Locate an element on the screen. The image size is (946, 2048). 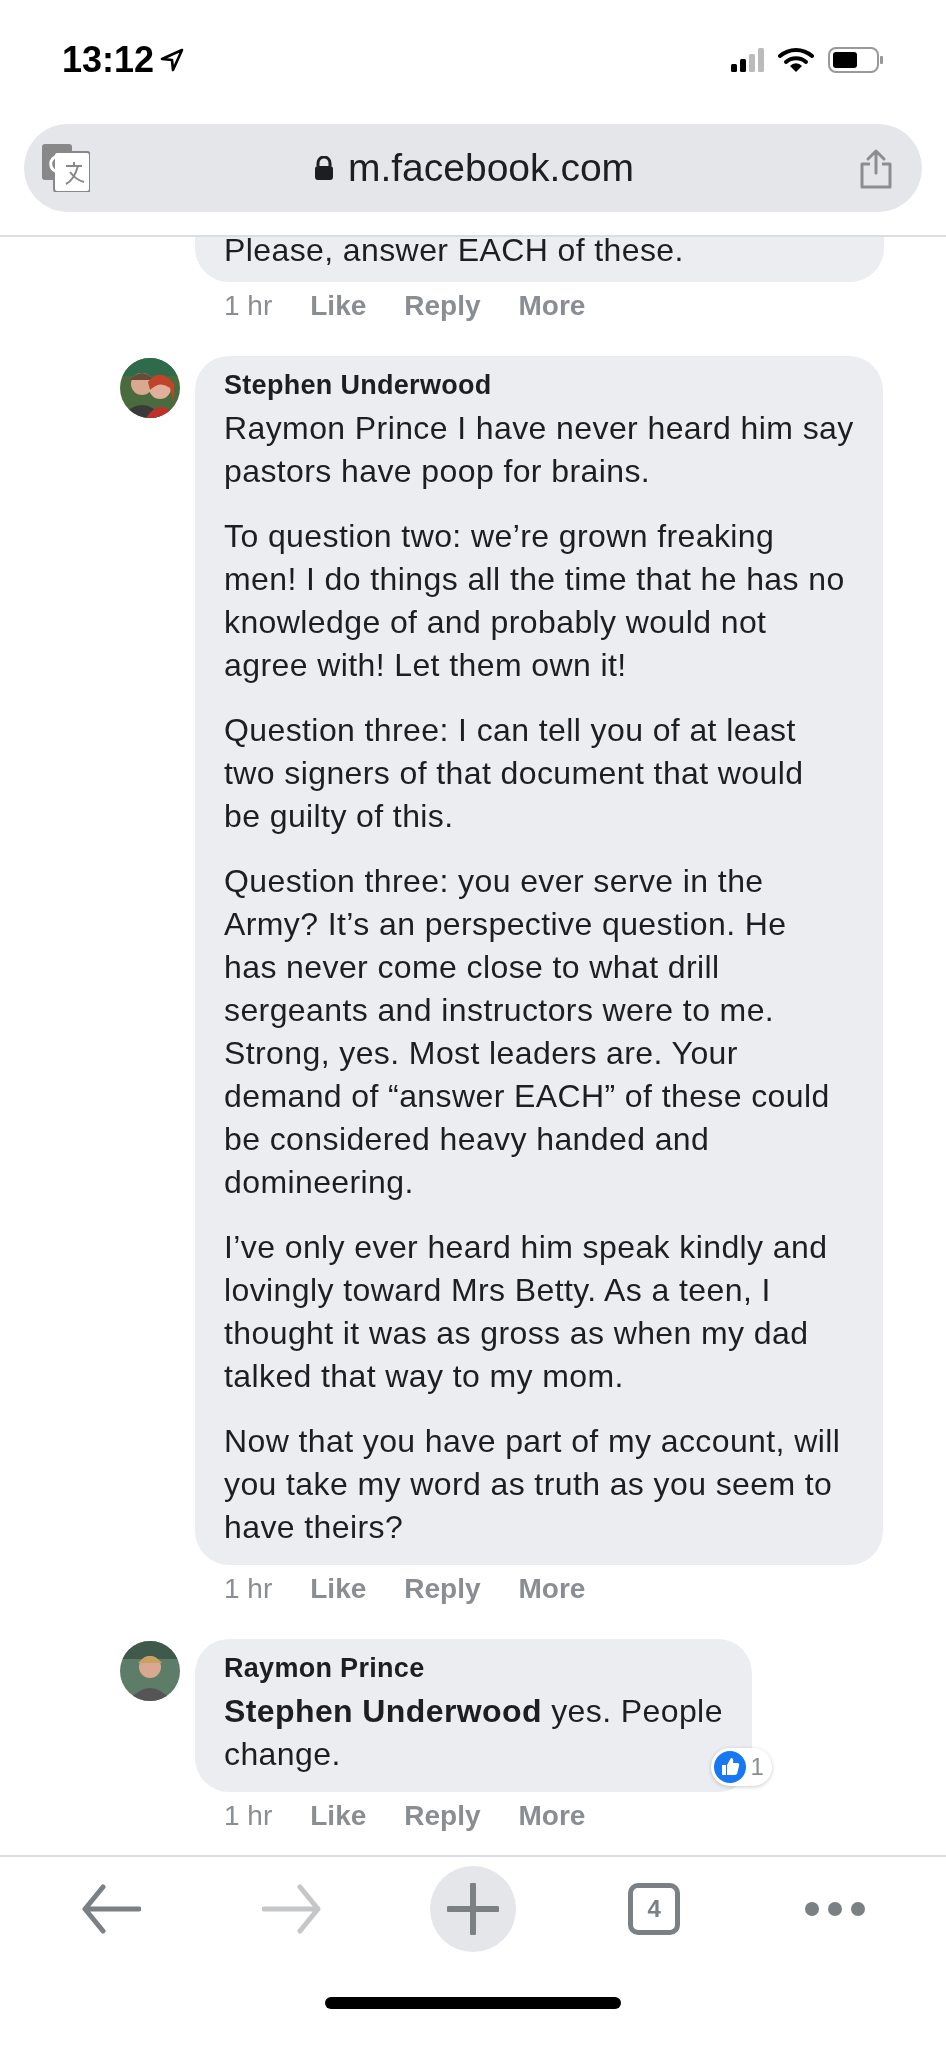
battery-icon is located at coordinates (856, 59).